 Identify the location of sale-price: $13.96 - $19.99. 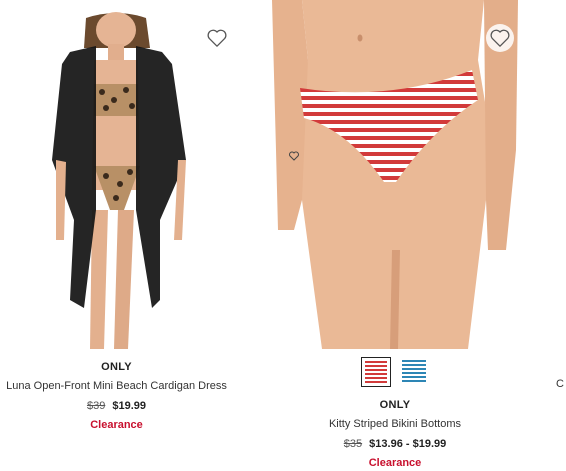
(408, 444).